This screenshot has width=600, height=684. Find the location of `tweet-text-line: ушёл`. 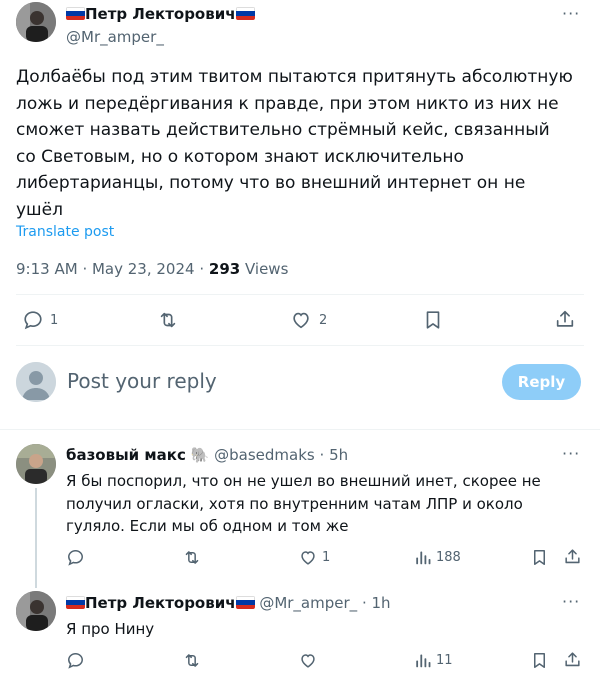

tweet-text-line: ушёл is located at coordinates (39, 209).